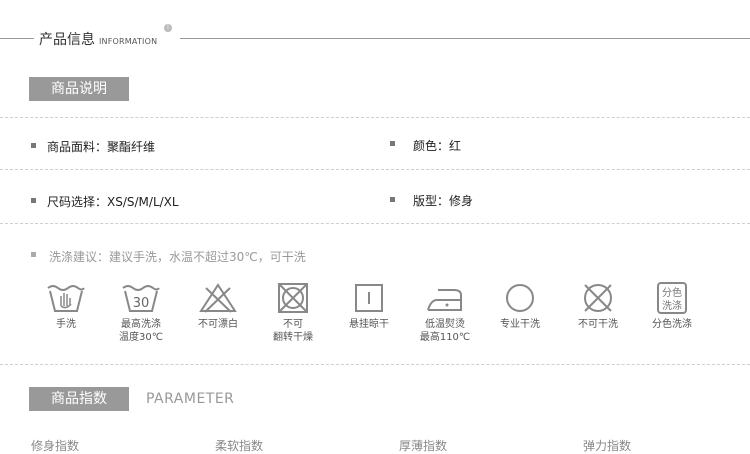 This screenshot has height=454, width=750. Describe the element at coordinates (465, 38) in the screenshot. I see `header-line-right` at that location.